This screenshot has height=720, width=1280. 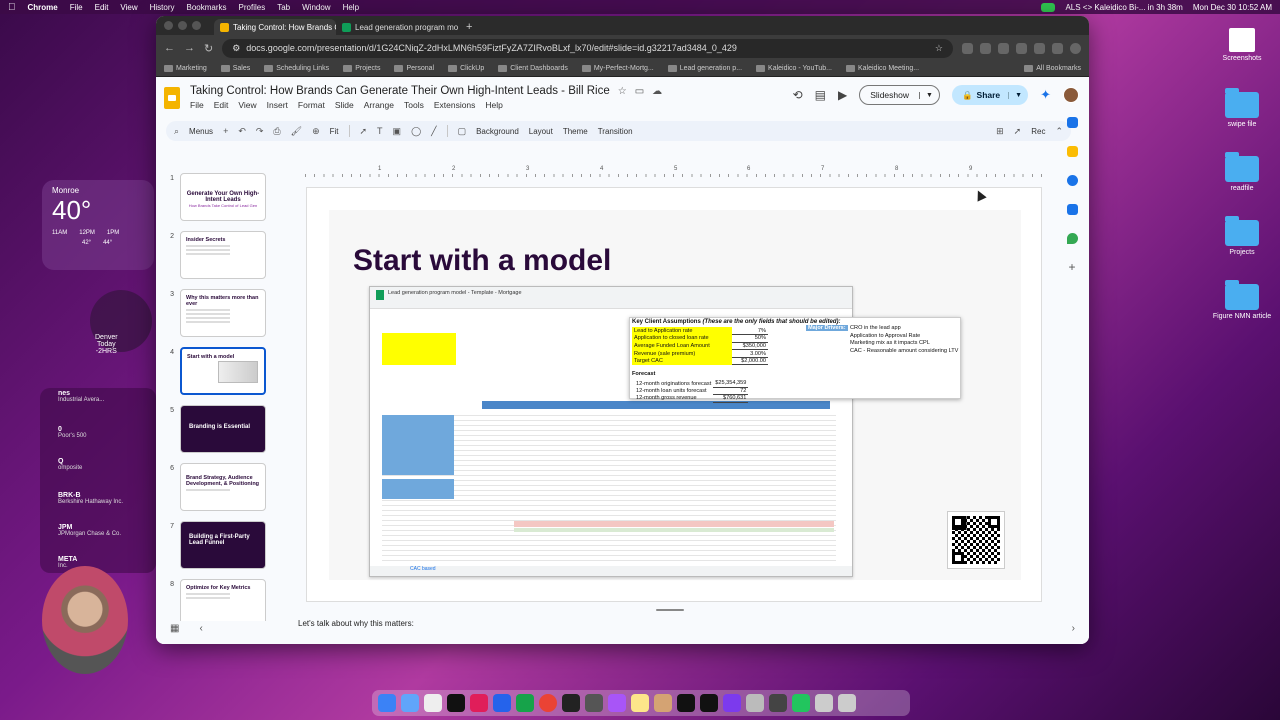 What do you see at coordinates (755, 703) in the screenshot?
I see `preview-icon` at bounding box center [755, 703].